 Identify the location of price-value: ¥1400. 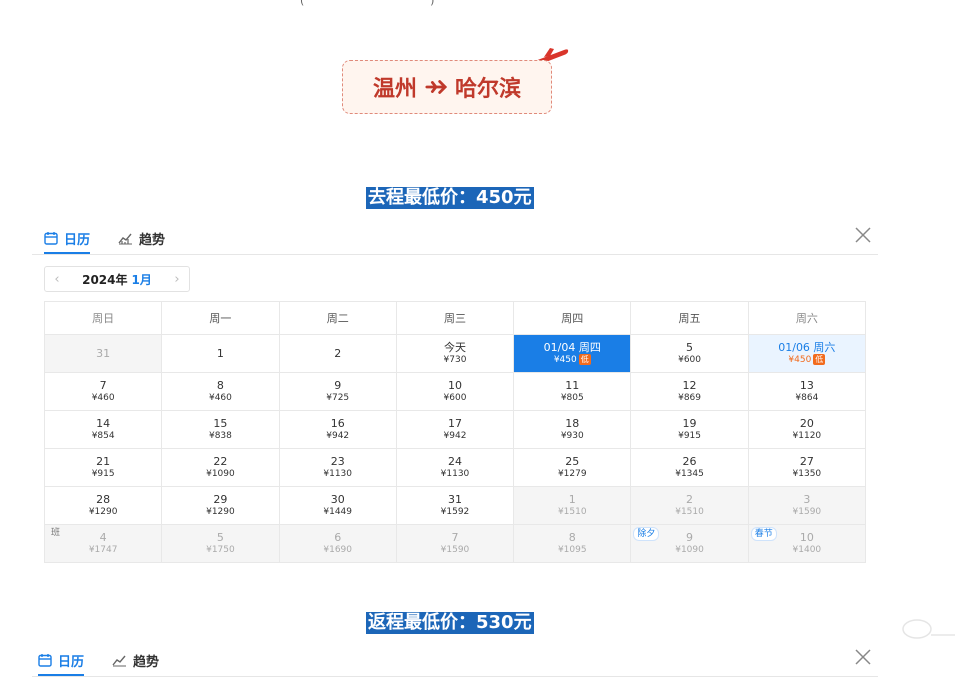
(807, 549).